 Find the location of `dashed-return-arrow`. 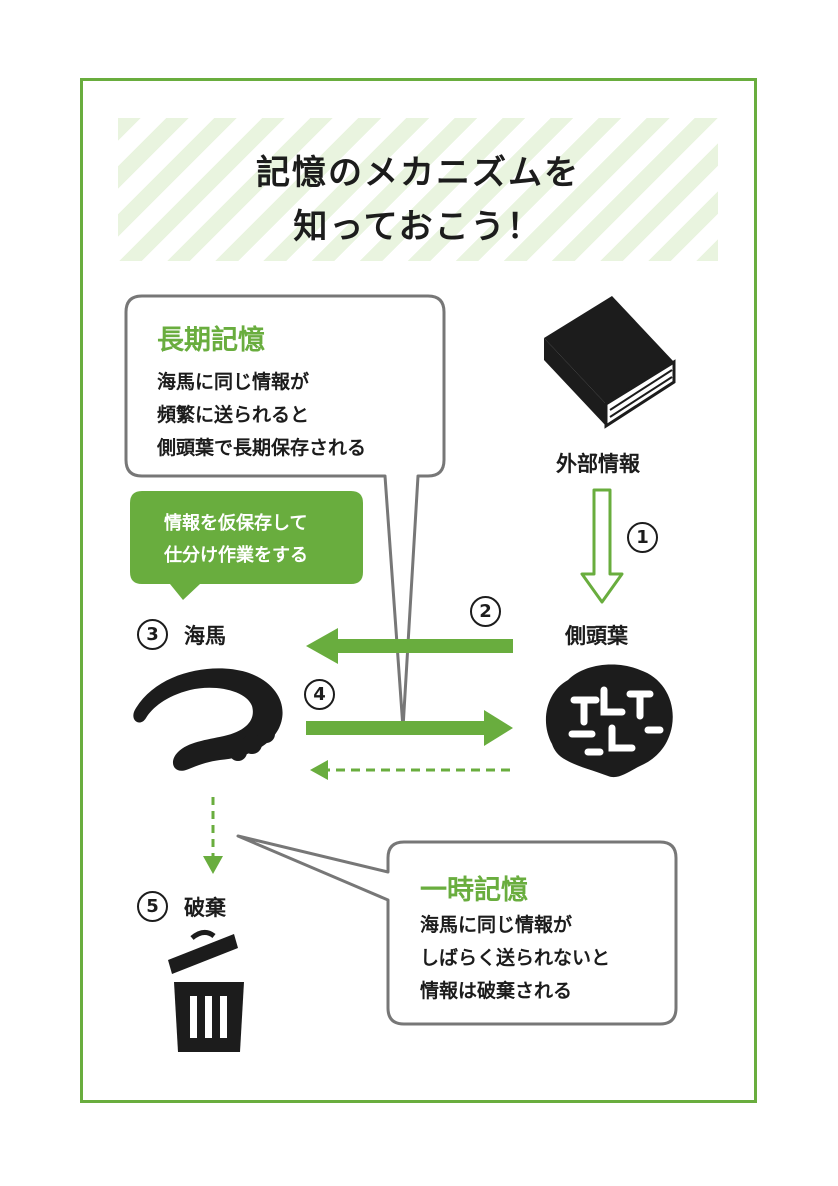

dashed-return-arrow is located at coordinates (410, 770).